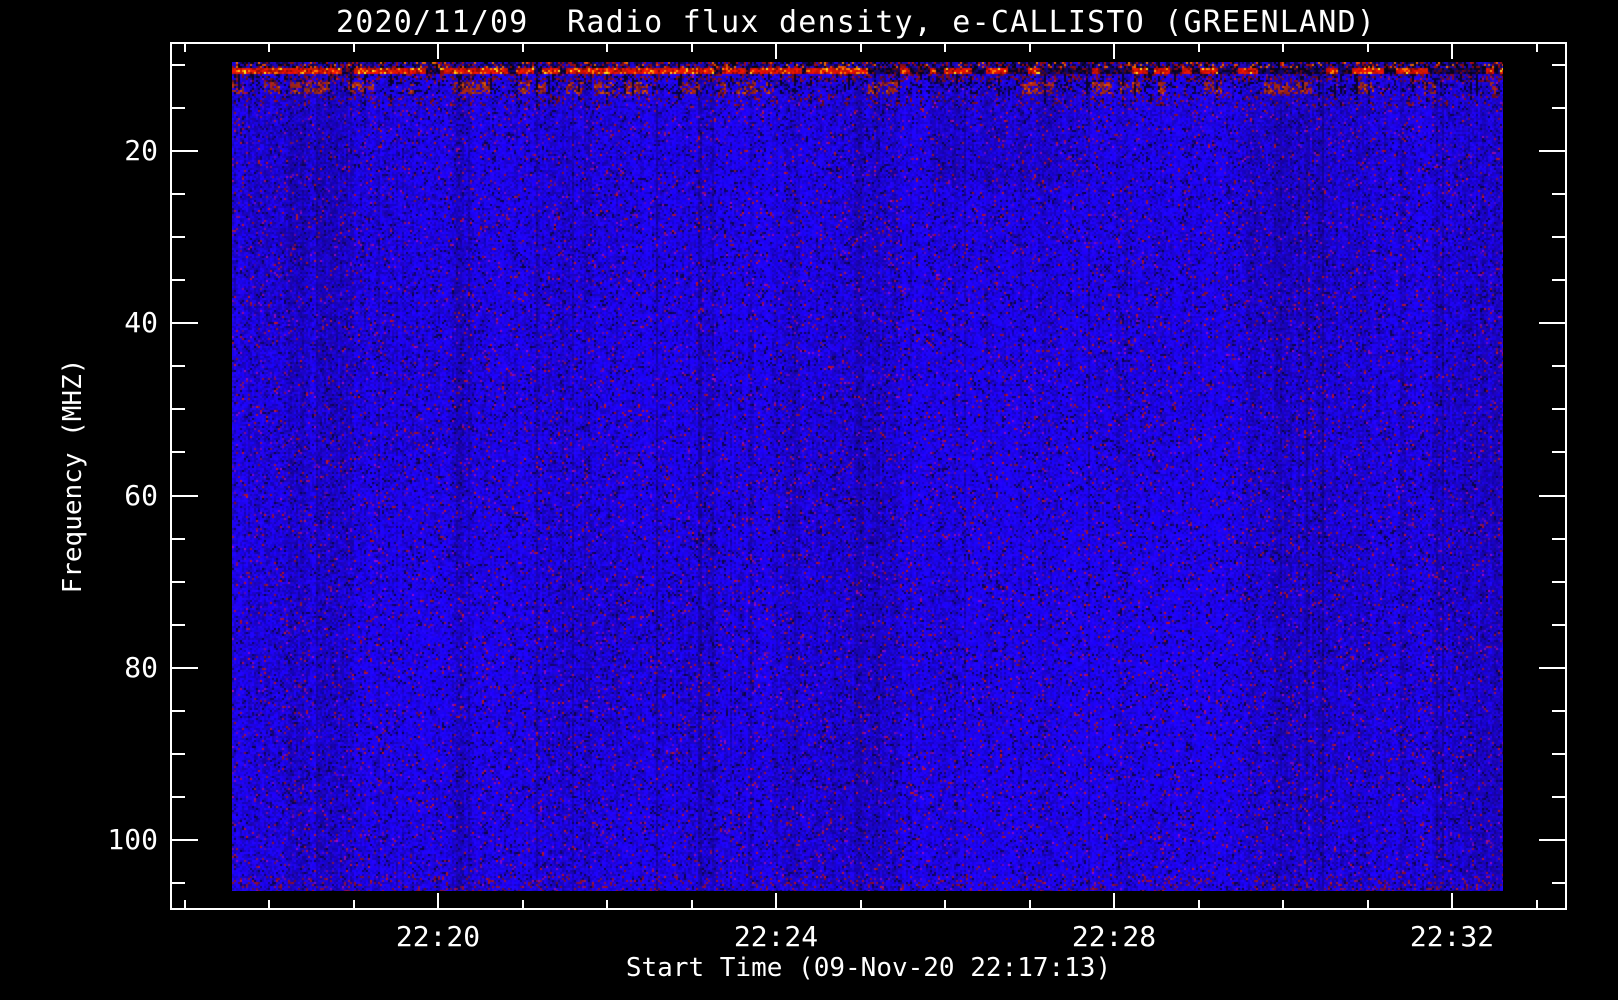 The image size is (1618, 1000). Describe the element at coordinates (73, 476) in the screenshot. I see `y-axis-title: Frequency (MHZ)` at that location.